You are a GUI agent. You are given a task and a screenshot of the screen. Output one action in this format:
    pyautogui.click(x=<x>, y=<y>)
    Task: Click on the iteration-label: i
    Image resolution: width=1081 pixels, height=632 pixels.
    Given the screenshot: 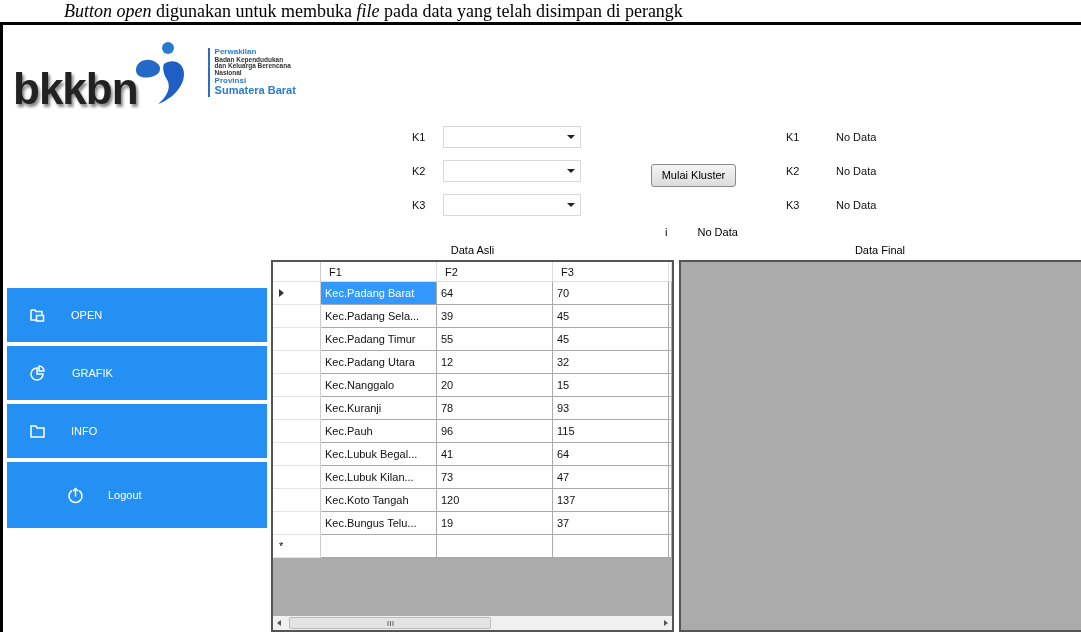 What is the action you would take?
    pyautogui.click(x=666, y=232)
    